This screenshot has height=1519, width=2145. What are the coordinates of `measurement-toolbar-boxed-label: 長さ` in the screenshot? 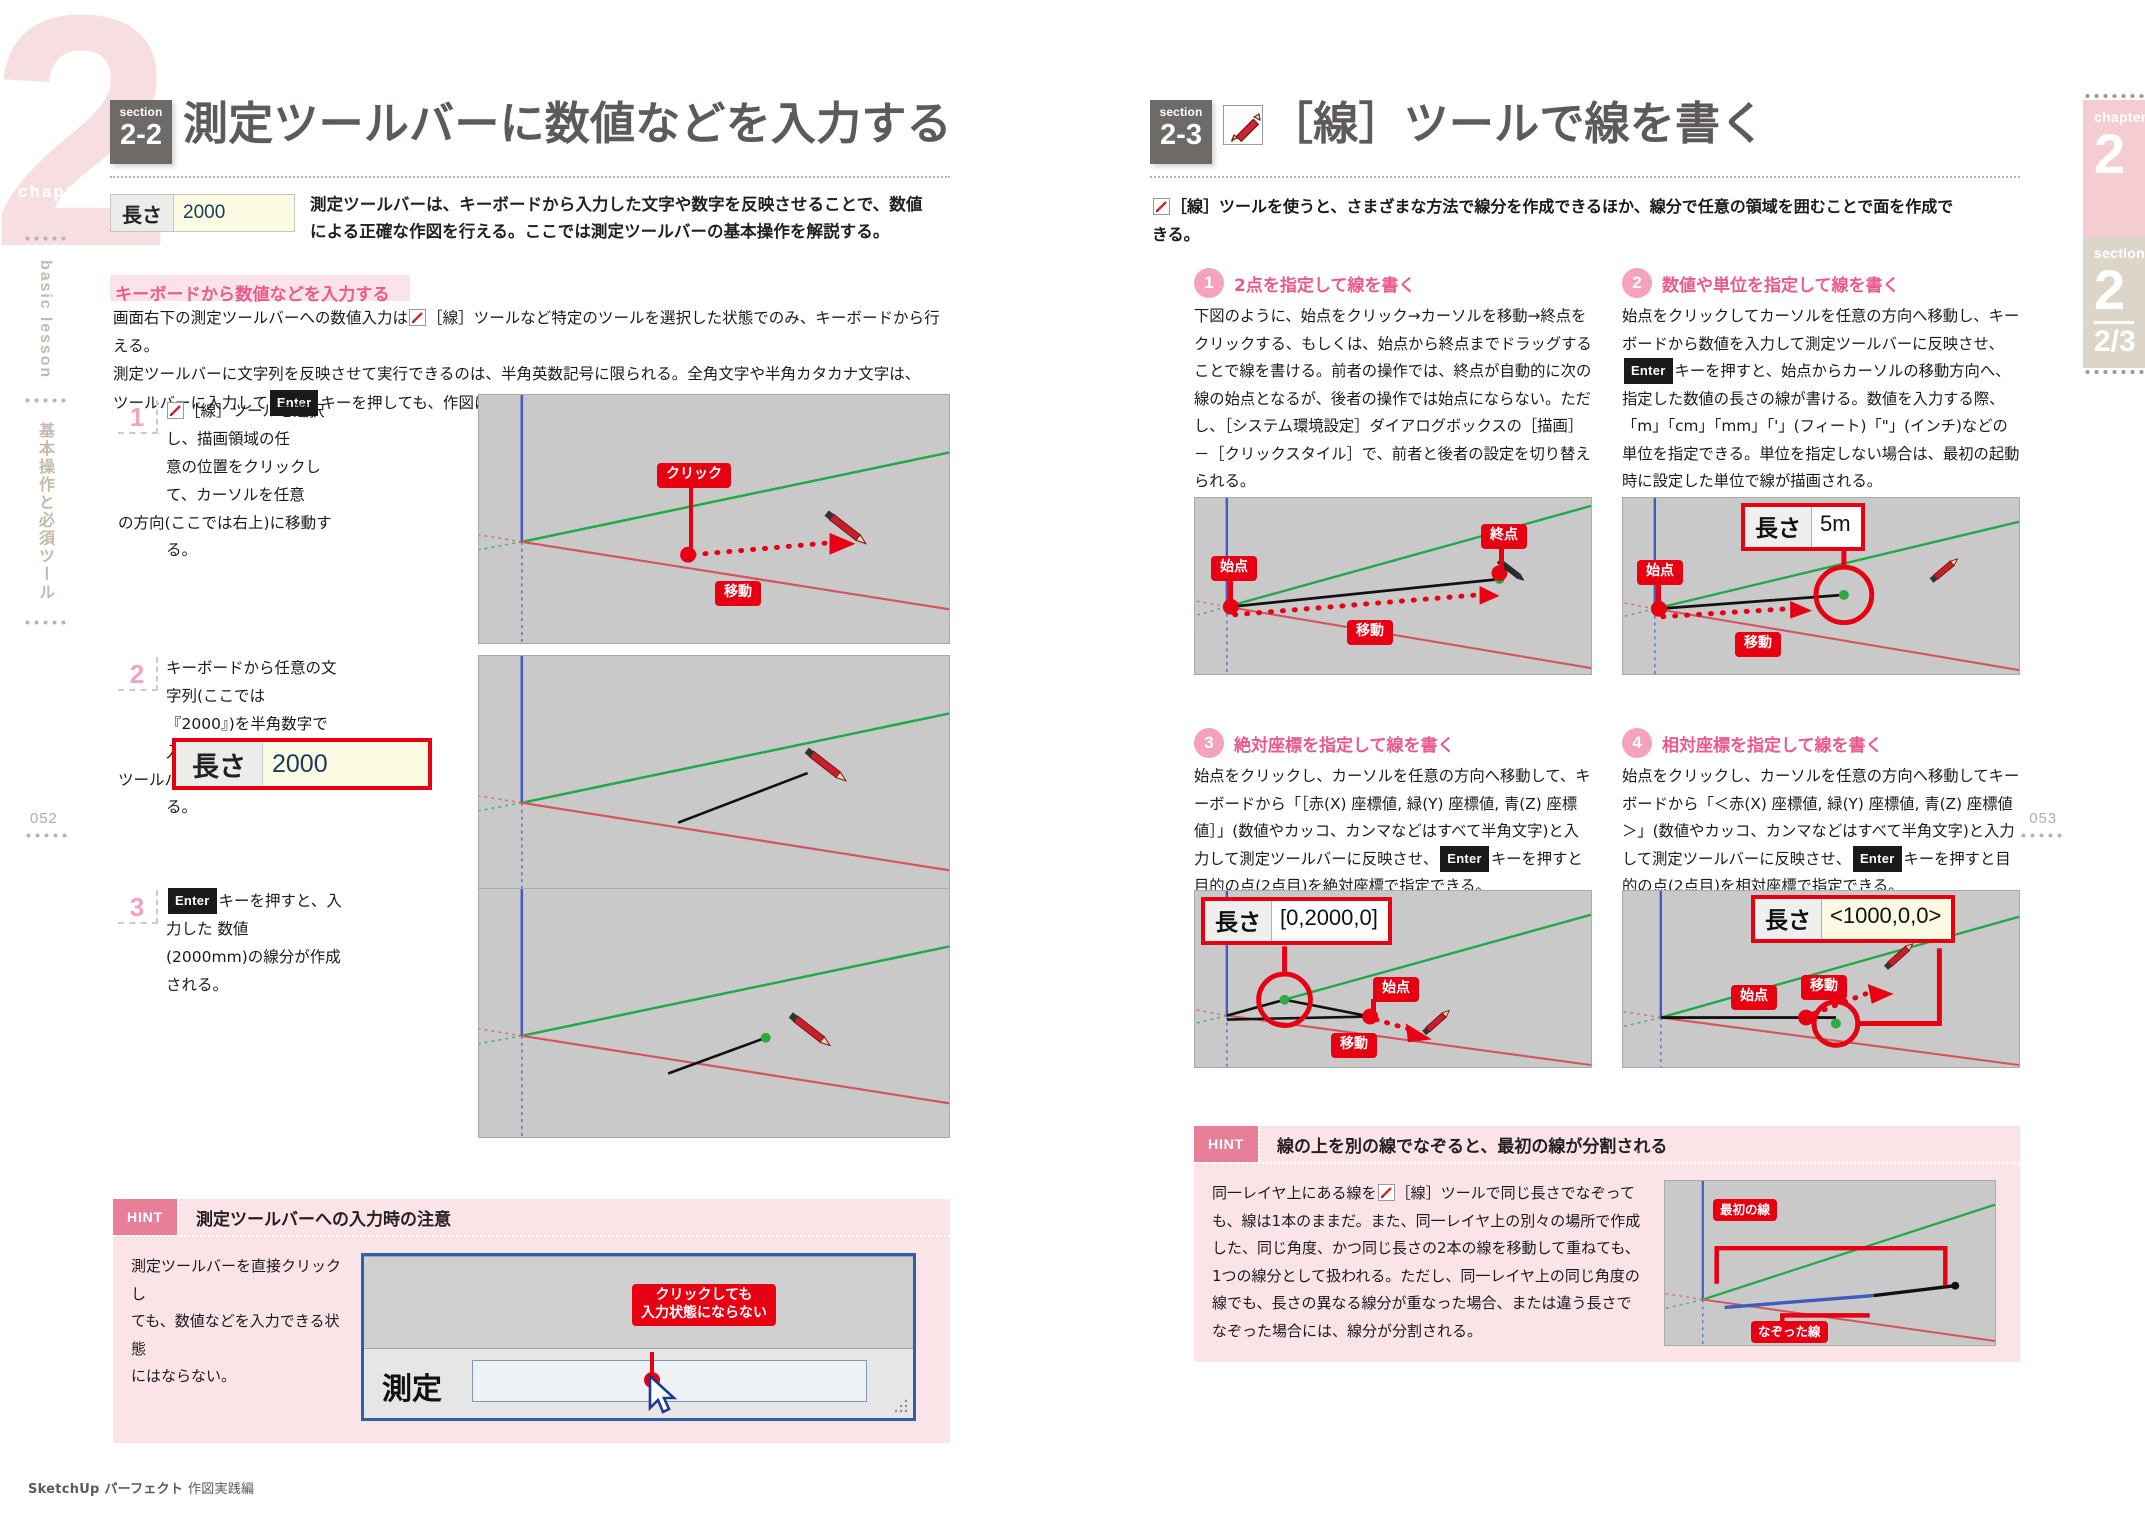 It's located at (219, 764).